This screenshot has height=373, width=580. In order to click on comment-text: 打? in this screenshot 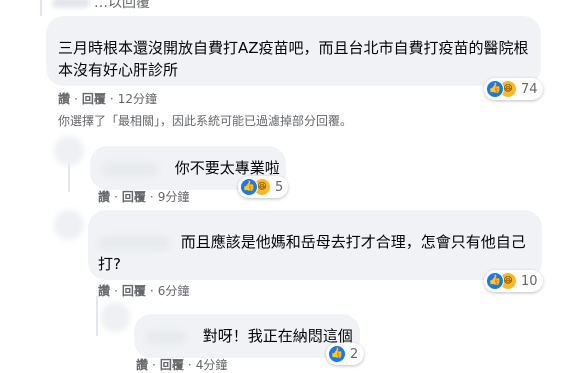, I will do `click(109, 264)`.